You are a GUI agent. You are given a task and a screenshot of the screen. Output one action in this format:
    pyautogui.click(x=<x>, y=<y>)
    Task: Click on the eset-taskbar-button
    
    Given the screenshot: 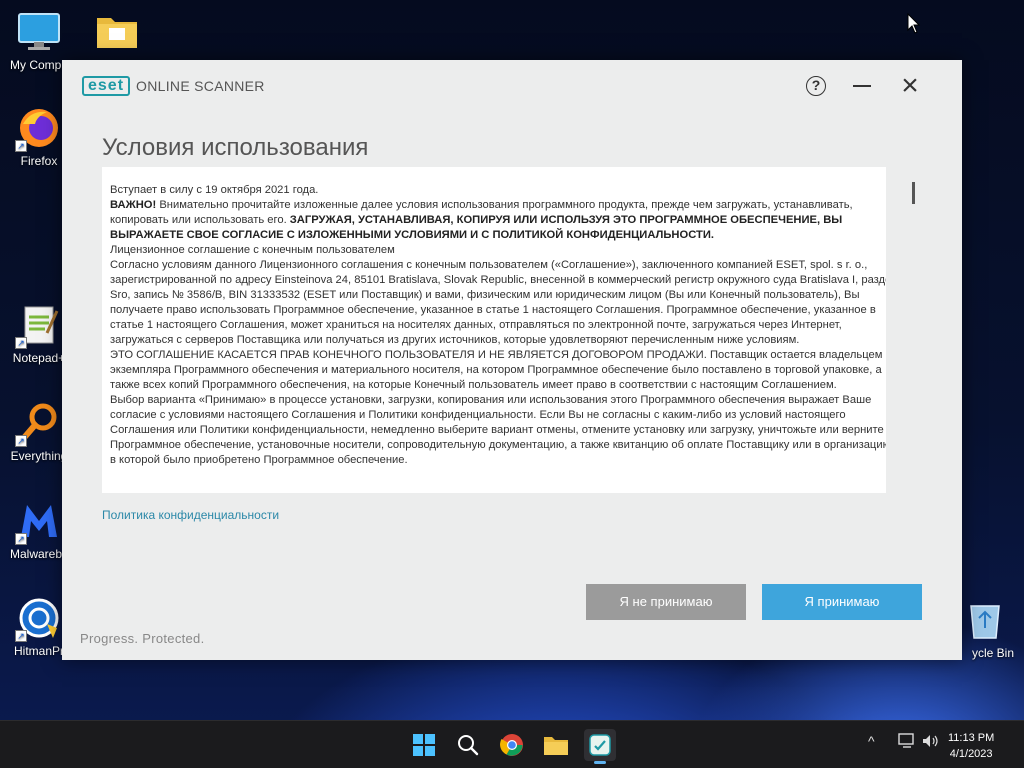 What is the action you would take?
    pyautogui.click(x=600, y=746)
    